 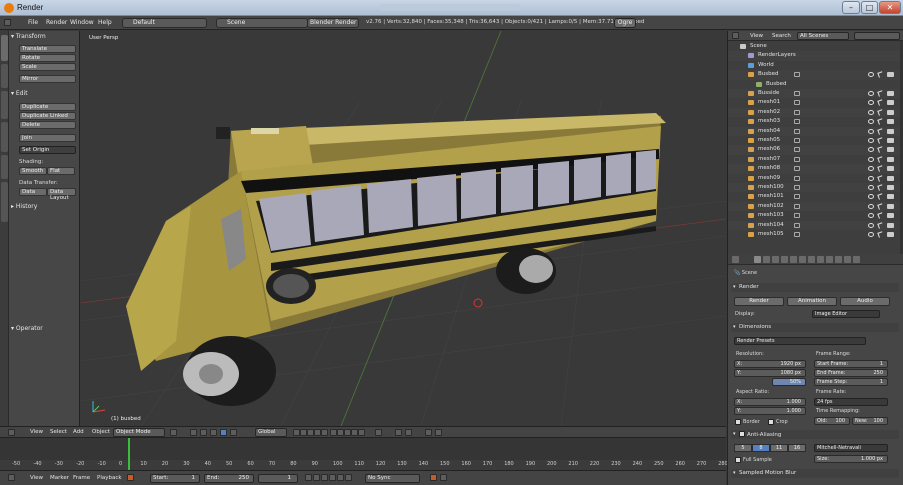 What do you see at coordinates (815, 75) in the screenshot?
I see `outliner-row: Busbed` at bounding box center [815, 75].